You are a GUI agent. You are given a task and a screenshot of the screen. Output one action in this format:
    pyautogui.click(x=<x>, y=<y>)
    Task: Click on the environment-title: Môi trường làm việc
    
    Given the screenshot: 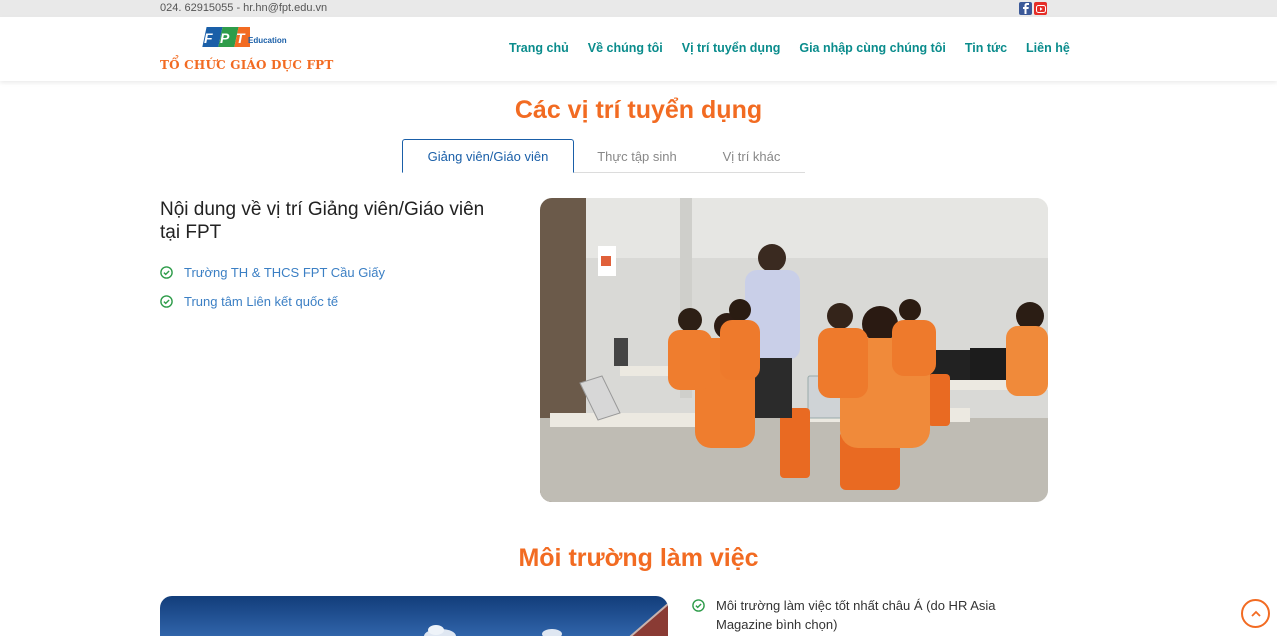 What is the action you would take?
    pyautogui.click(x=638, y=558)
    